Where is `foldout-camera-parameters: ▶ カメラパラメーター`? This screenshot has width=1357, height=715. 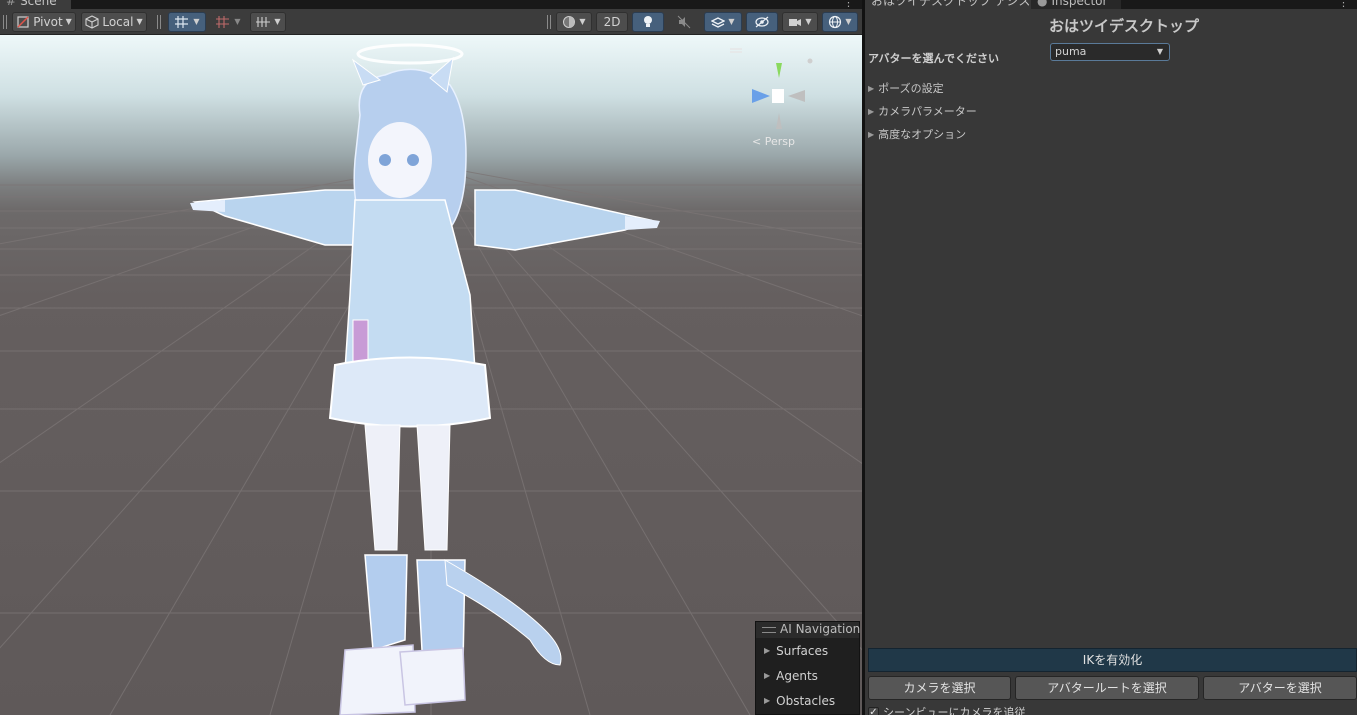 foldout-camera-parameters: ▶ カメラパラメーター is located at coordinates (922, 111).